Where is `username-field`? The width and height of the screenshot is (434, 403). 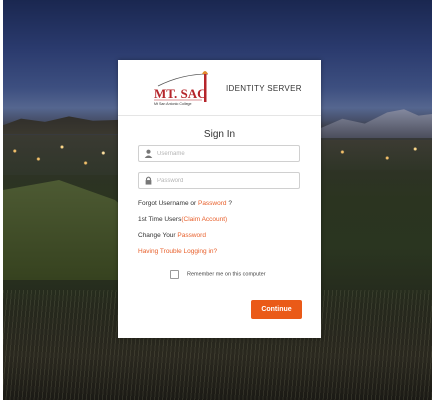
username-field is located at coordinates (219, 153).